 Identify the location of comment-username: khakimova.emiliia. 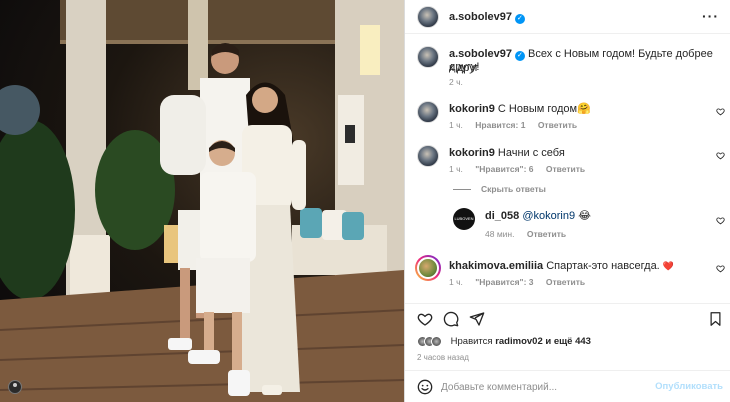
(496, 266).